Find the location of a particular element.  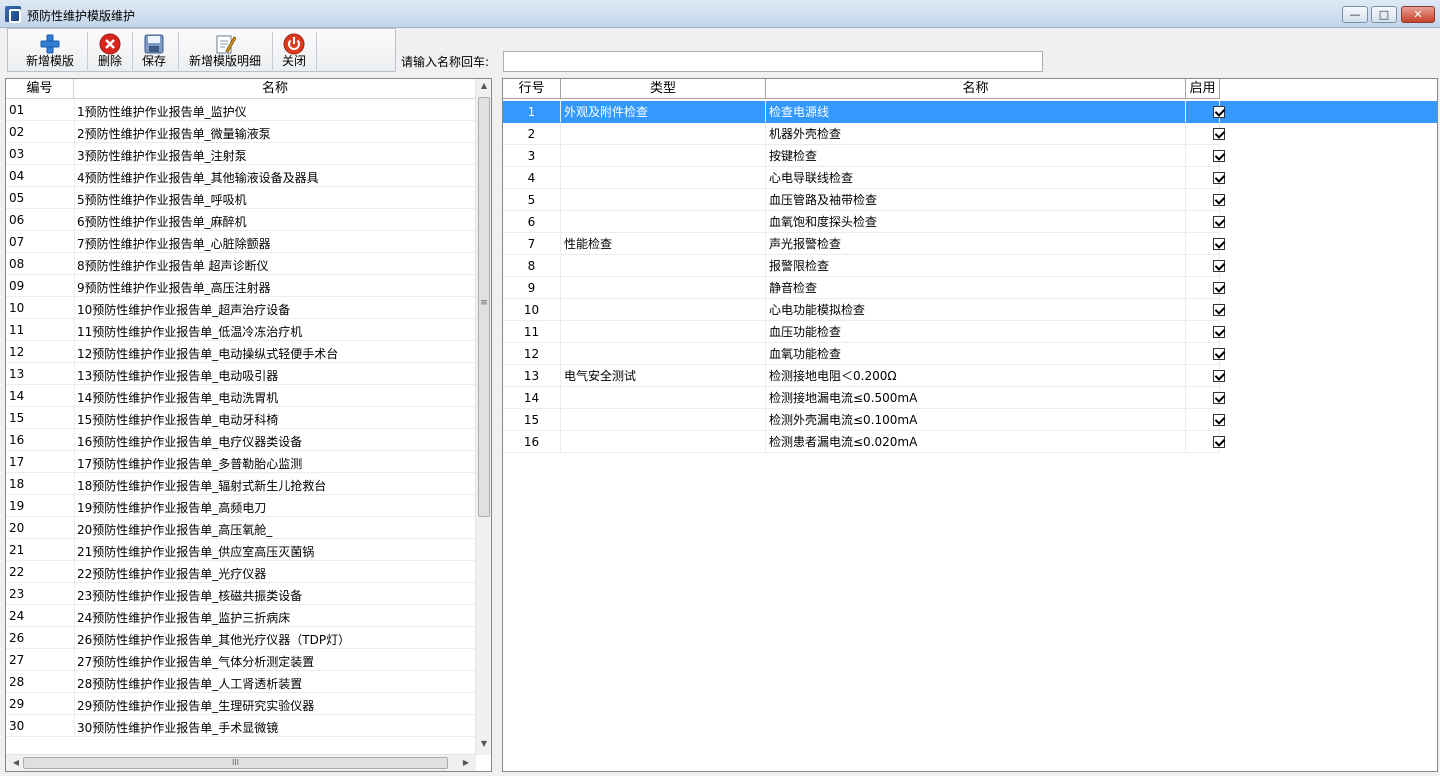

template-row: 01 1预防性维护作业报告单_监护仪 is located at coordinates (241, 110).